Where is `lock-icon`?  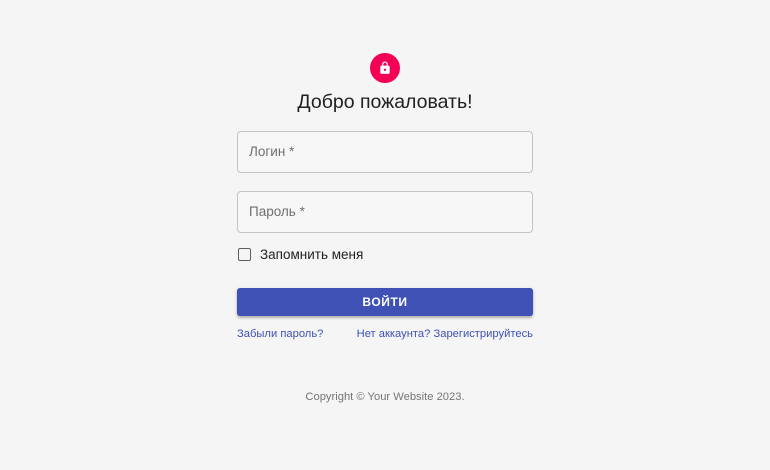 lock-icon is located at coordinates (385, 67).